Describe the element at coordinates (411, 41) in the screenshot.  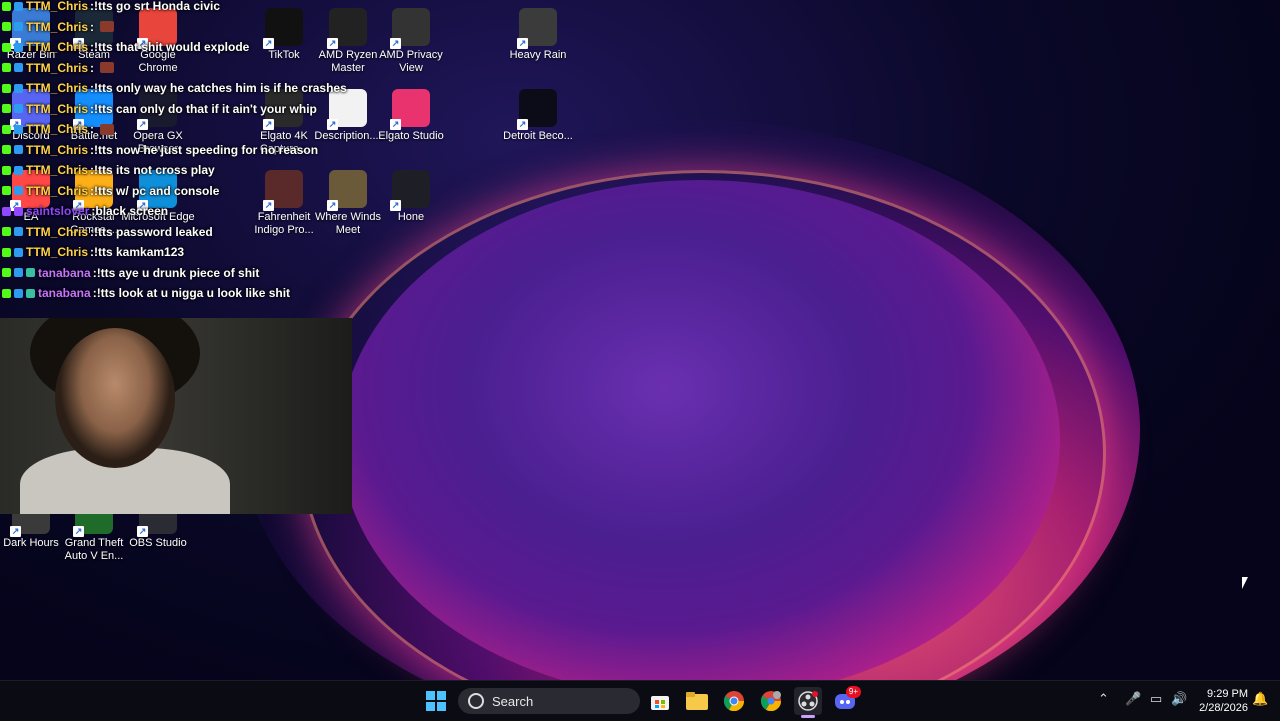
I see `desktop-icon-amdprivacy: ↗ AMD Privacy View` at that location.